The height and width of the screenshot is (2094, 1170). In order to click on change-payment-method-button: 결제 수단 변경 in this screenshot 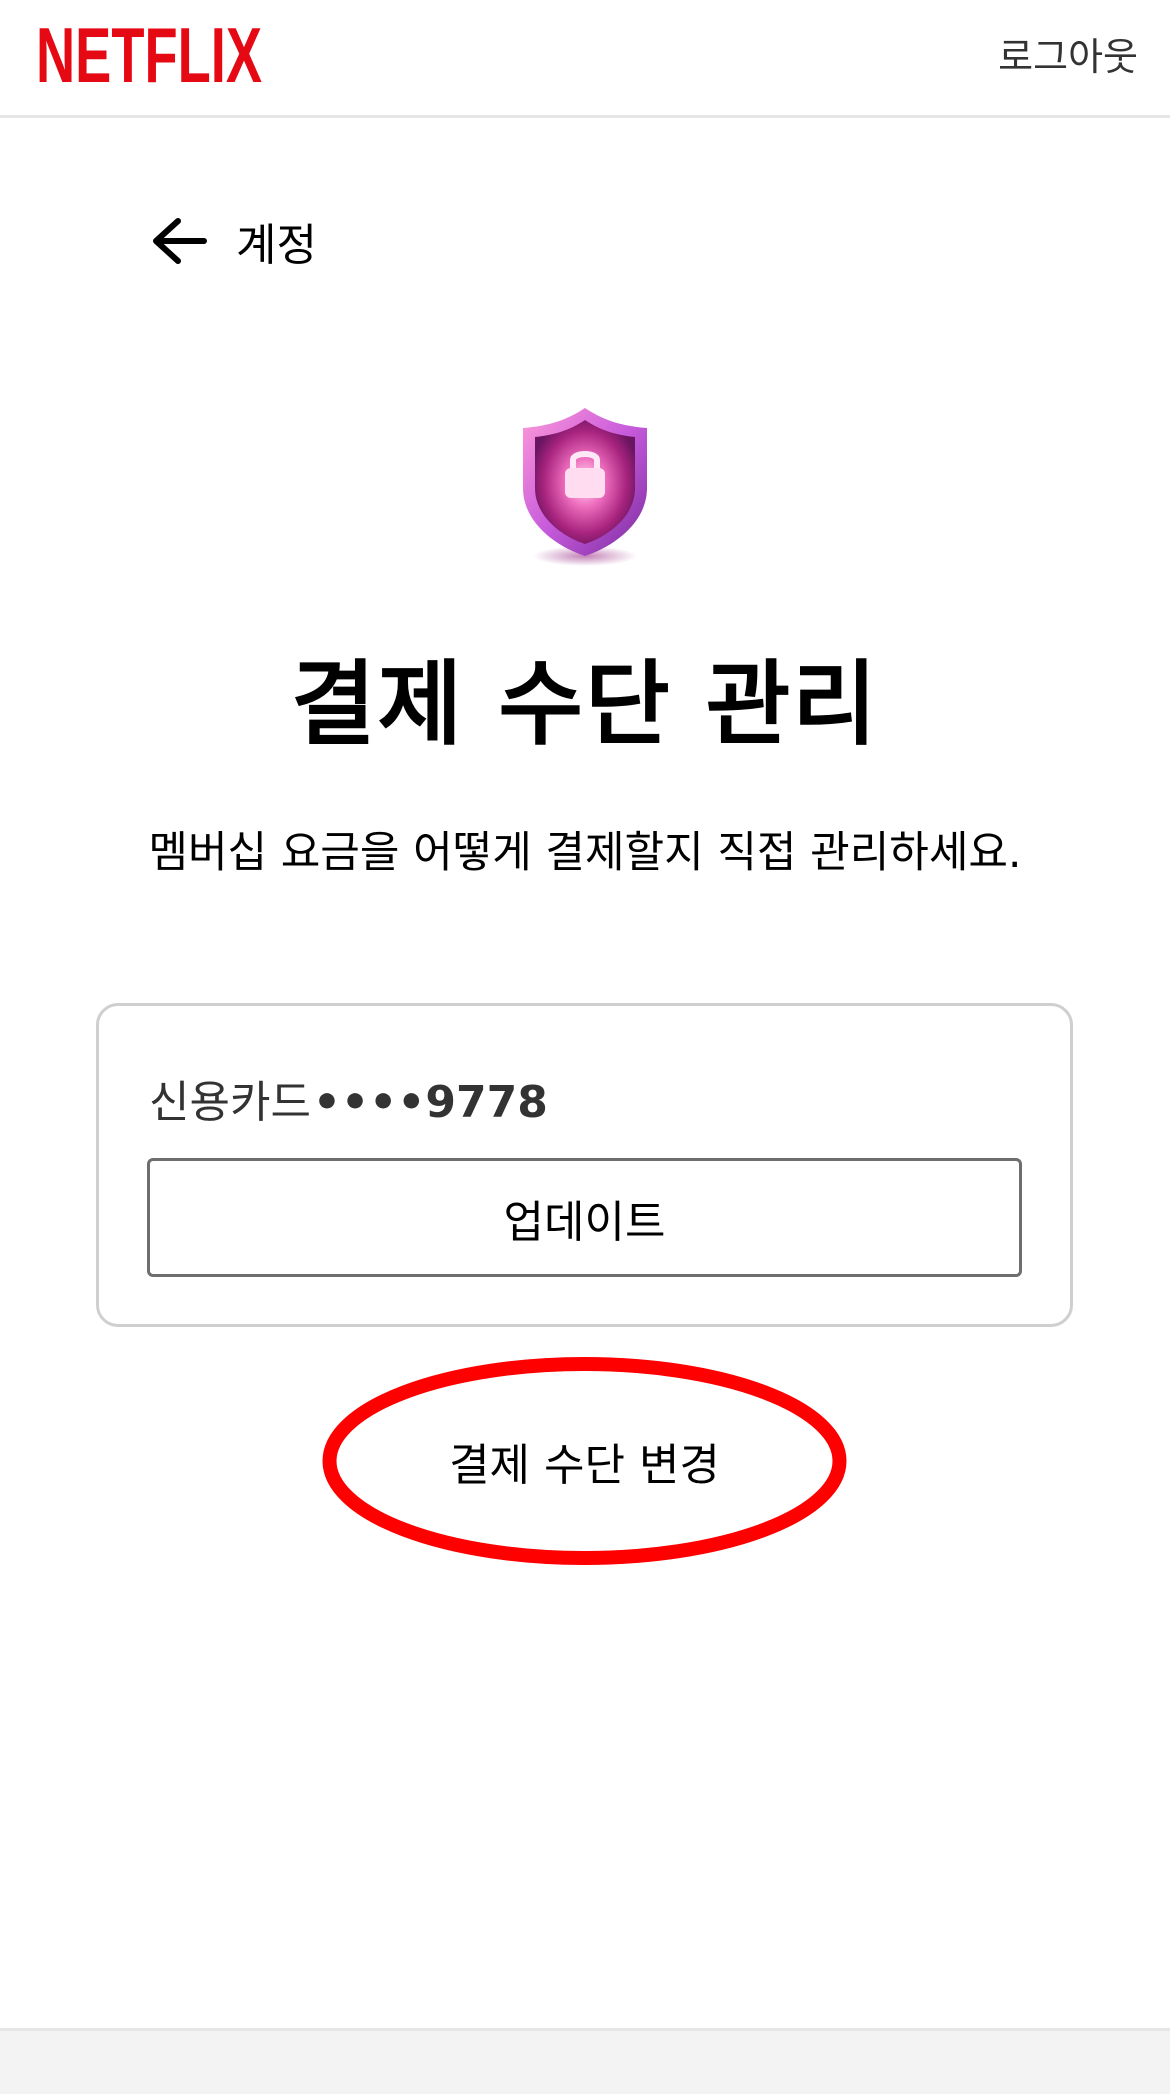, I will do `click(584, 1461)`.